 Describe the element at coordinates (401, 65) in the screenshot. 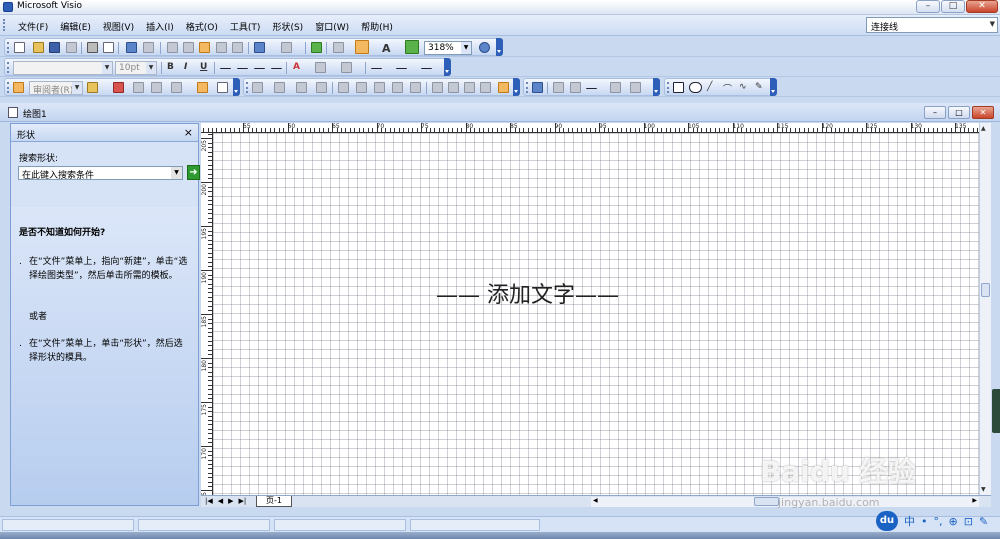

I see `line-pattern-icon` at that location.